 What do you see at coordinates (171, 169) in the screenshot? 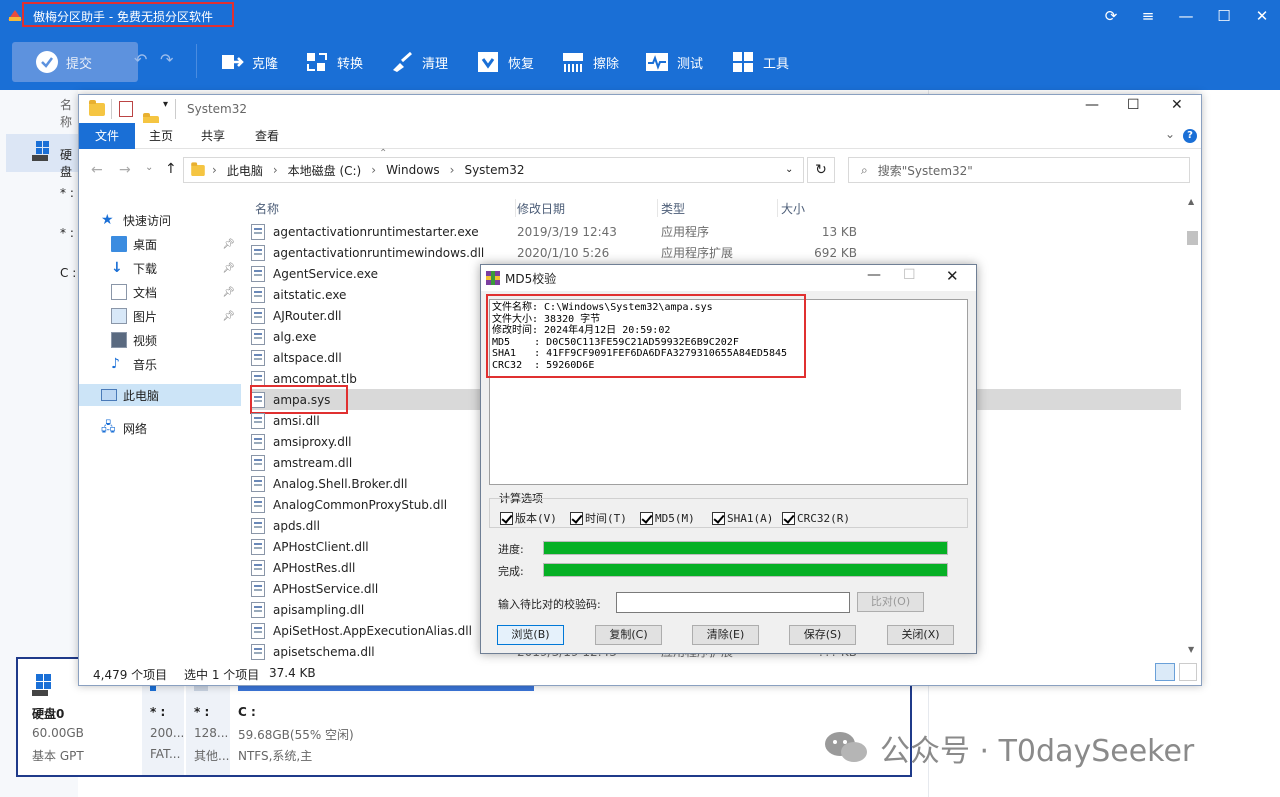
I see `up-icon: ↑` at bounding box center [171, 169].